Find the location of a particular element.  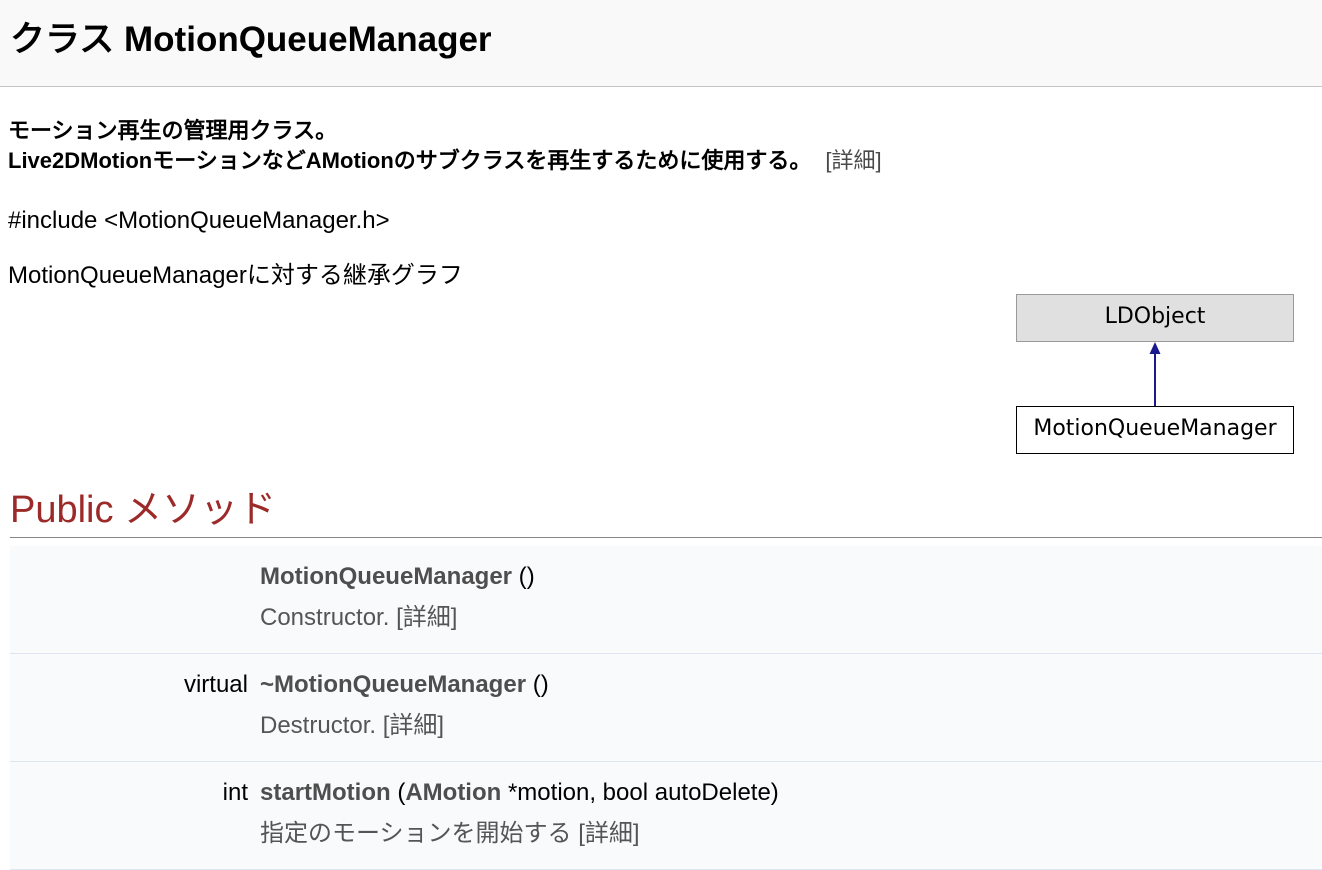

member-name-link: MotionQueueManager is located at coordinates (386, 576).